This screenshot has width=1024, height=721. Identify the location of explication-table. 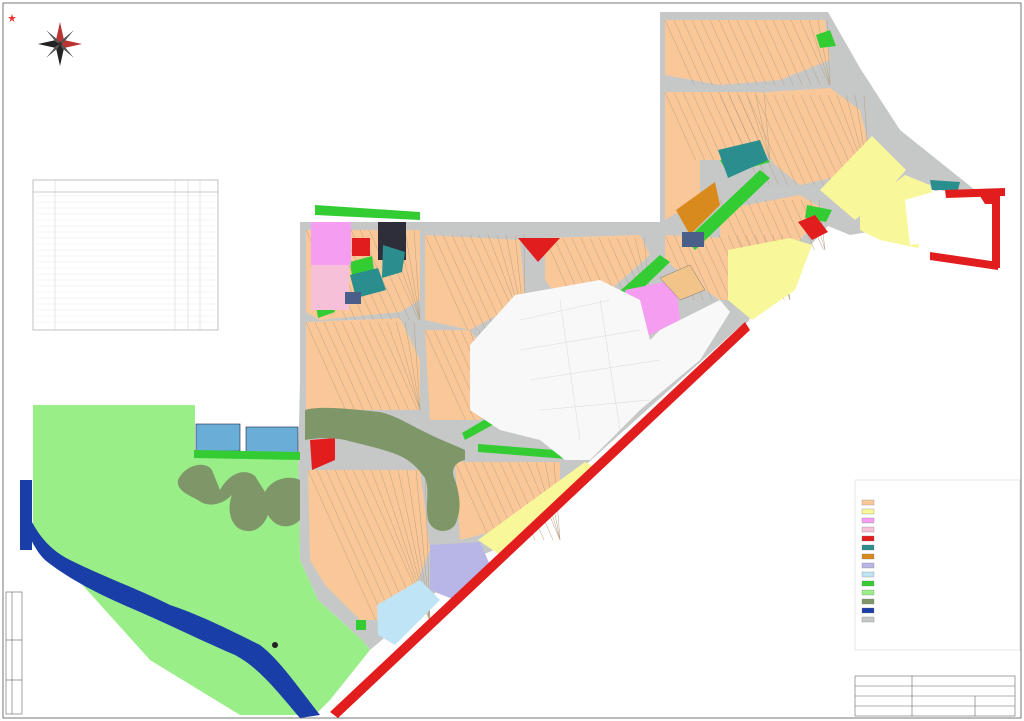
(125, 255).